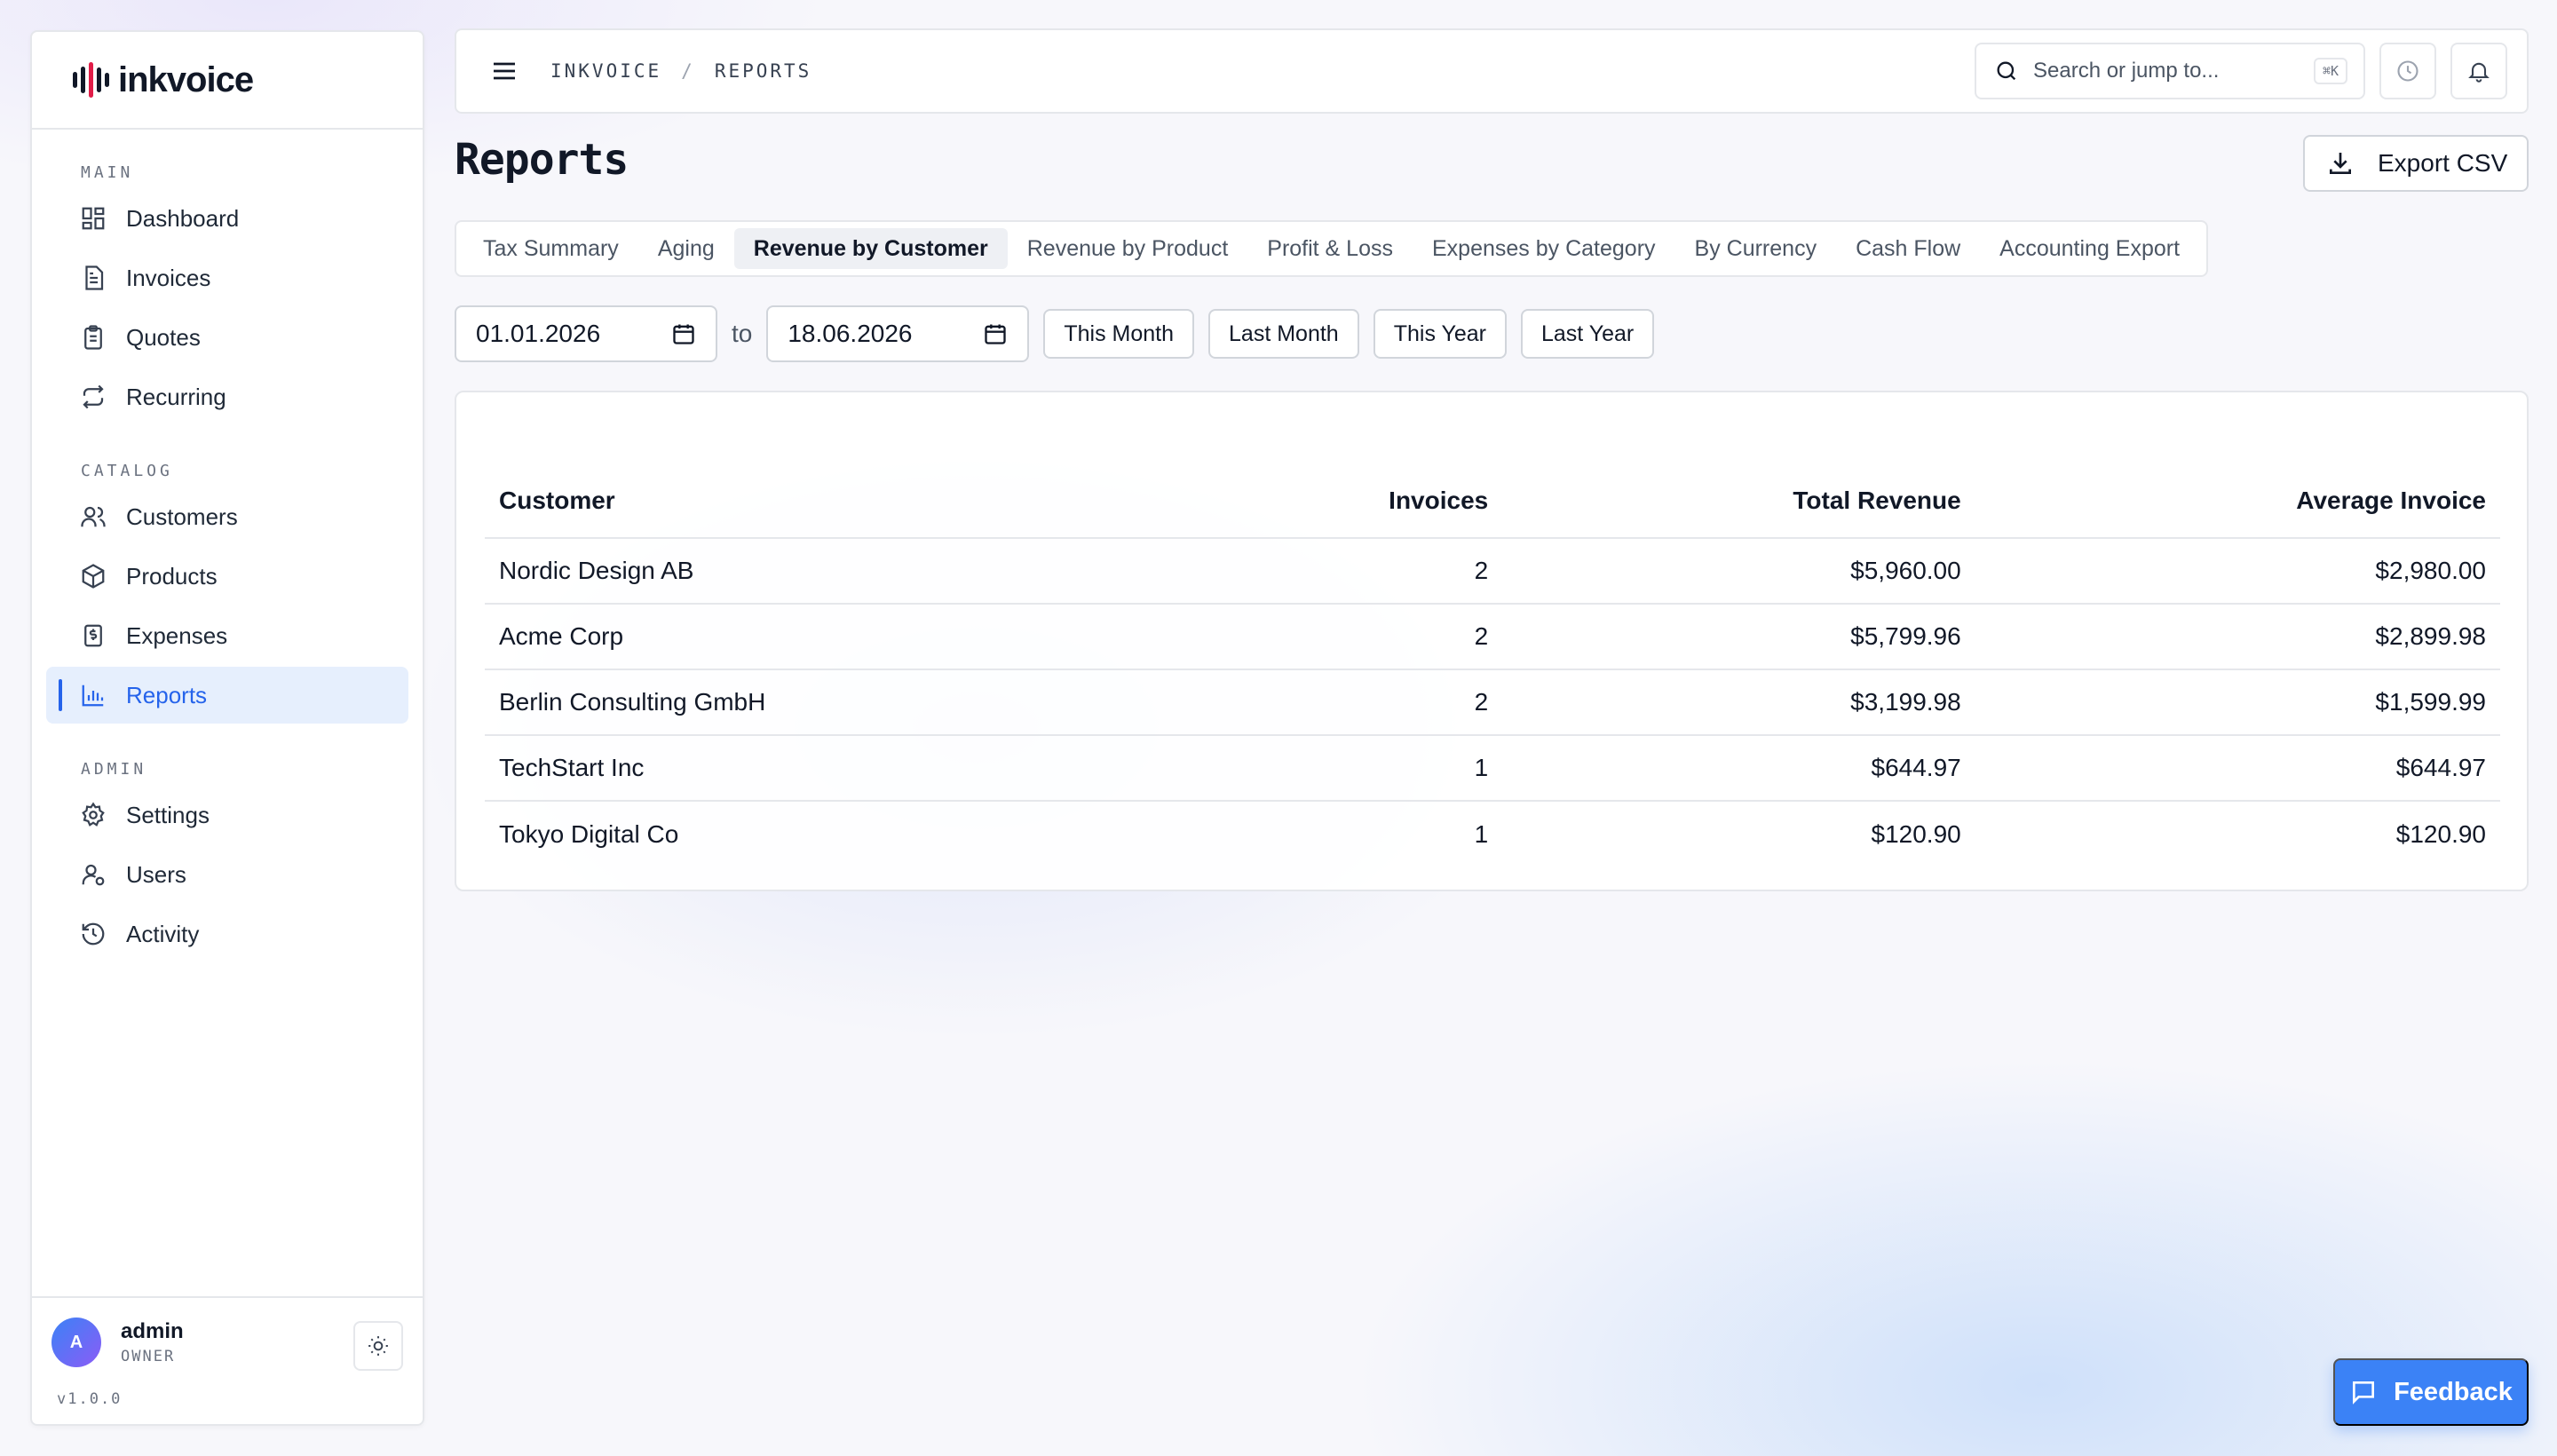 The image size is (2557, 1456). I want to click on preset-this-year-button: This Year, so click(1440, 334).